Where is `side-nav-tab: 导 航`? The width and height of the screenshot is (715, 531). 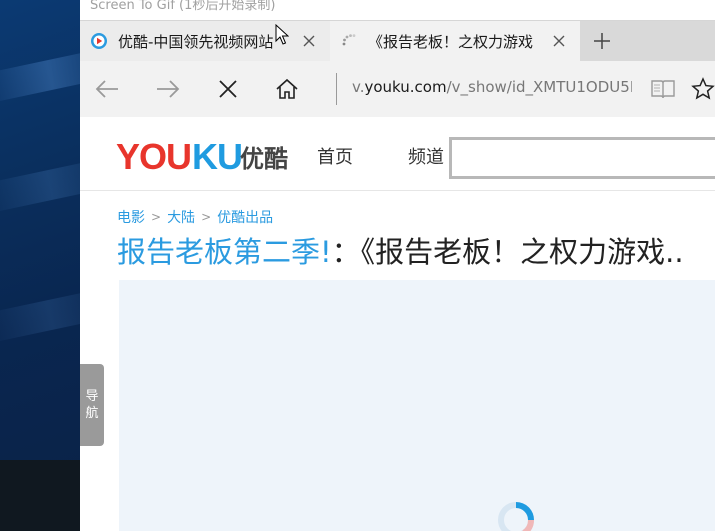 side-nav-tab: 导 航 is located at coordinates (92, 405).